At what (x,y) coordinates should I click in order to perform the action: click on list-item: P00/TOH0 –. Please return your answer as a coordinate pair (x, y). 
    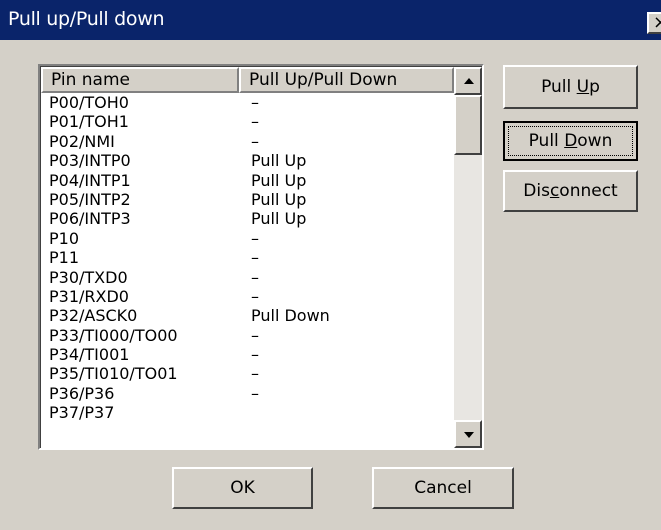
    Looking at the image, I should click on (247, 102).